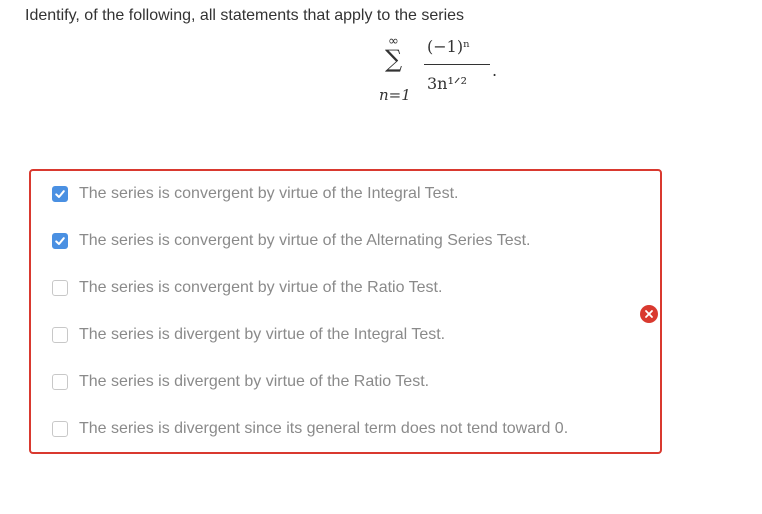 The image size is (762, 514). I want to click on fraction-denominator: 3n¹ᐟ², so click(447, 83).